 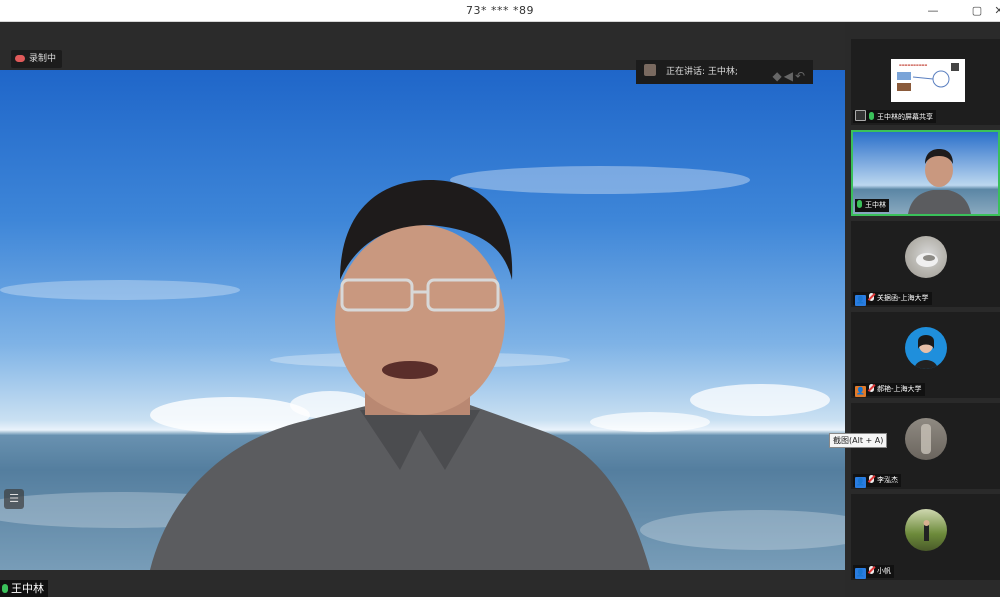 I want to click on speaker-name-tag: 王中林, so click(x=24, y=588).